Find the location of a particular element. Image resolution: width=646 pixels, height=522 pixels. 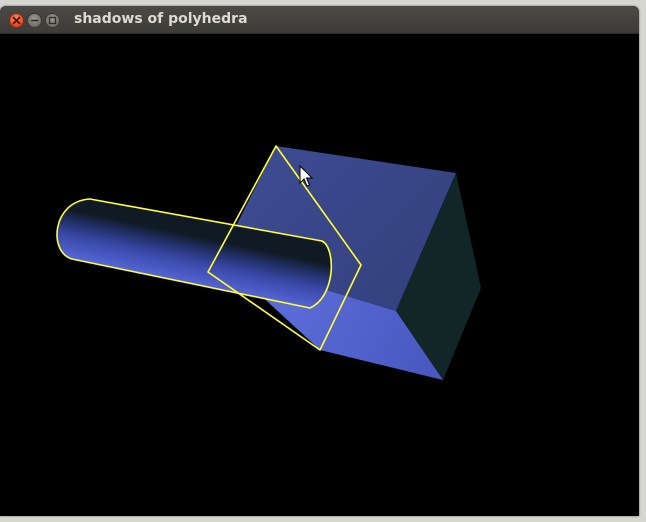

close-button is located at coordinates (16, 20).